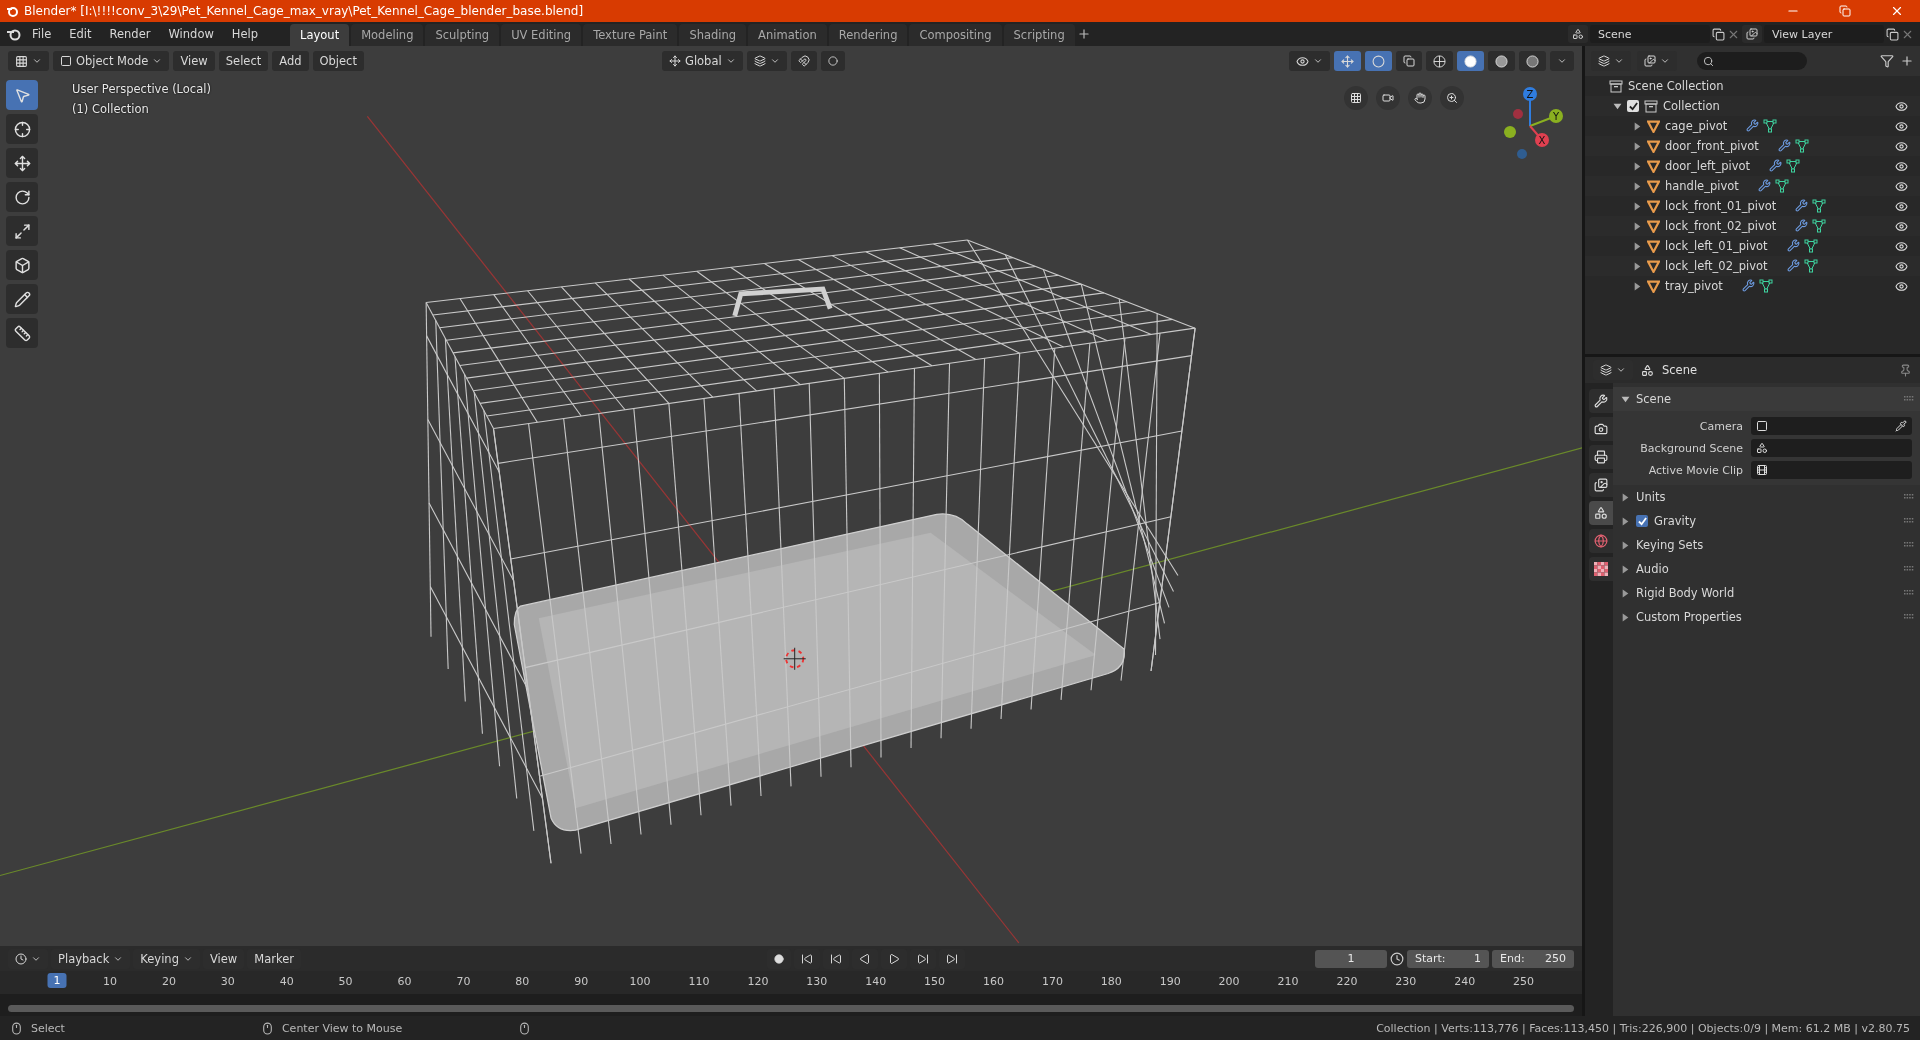 This screenshot has width=1920, height=1040. I want to click on workspace-tab: UV Editing, so click(541, 35).